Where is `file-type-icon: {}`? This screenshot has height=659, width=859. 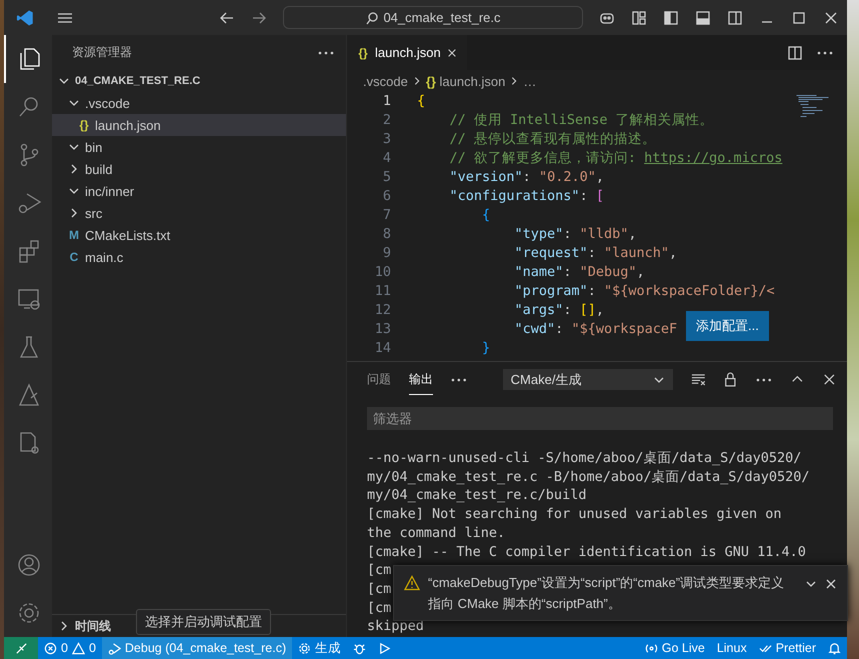 file-type-icon: {} is located at coordinates (84, 125).